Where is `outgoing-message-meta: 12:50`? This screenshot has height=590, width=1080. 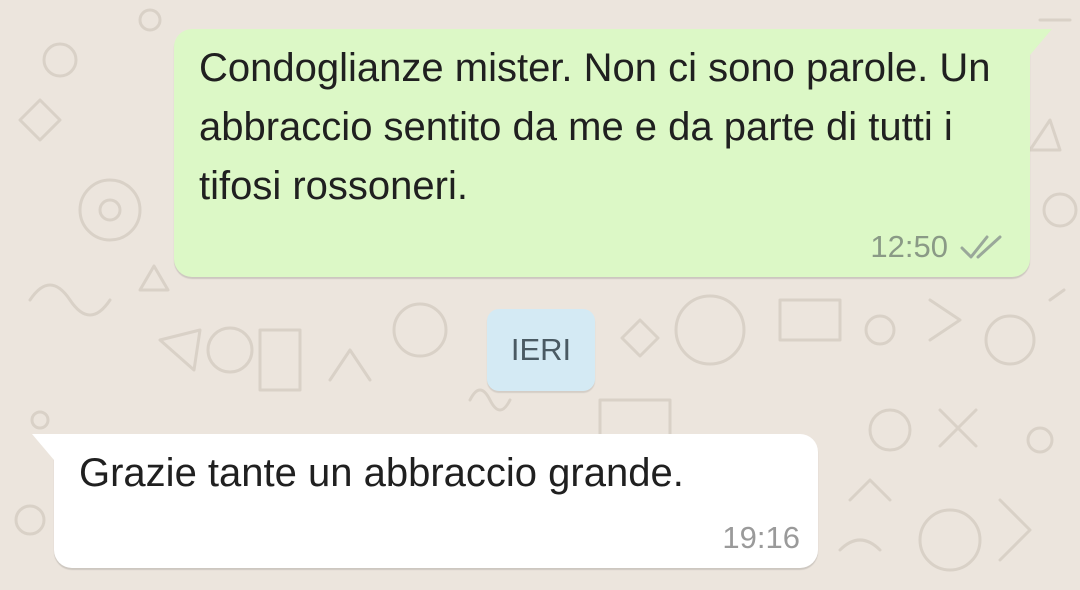
outgoing-message-meta: 12:50 is located at coordinates (939, 247).